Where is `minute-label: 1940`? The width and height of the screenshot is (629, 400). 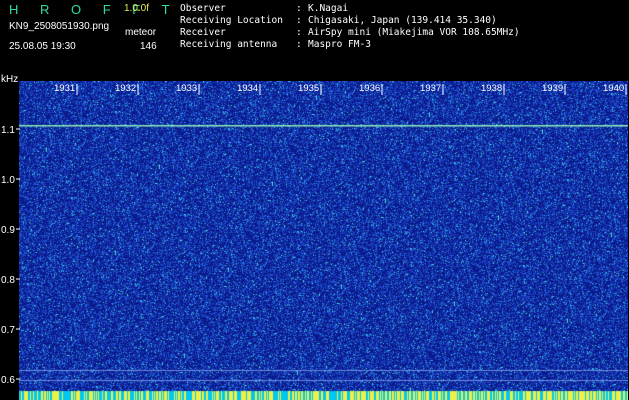
minute-label: 1940 is located at coordinates (613, 88).